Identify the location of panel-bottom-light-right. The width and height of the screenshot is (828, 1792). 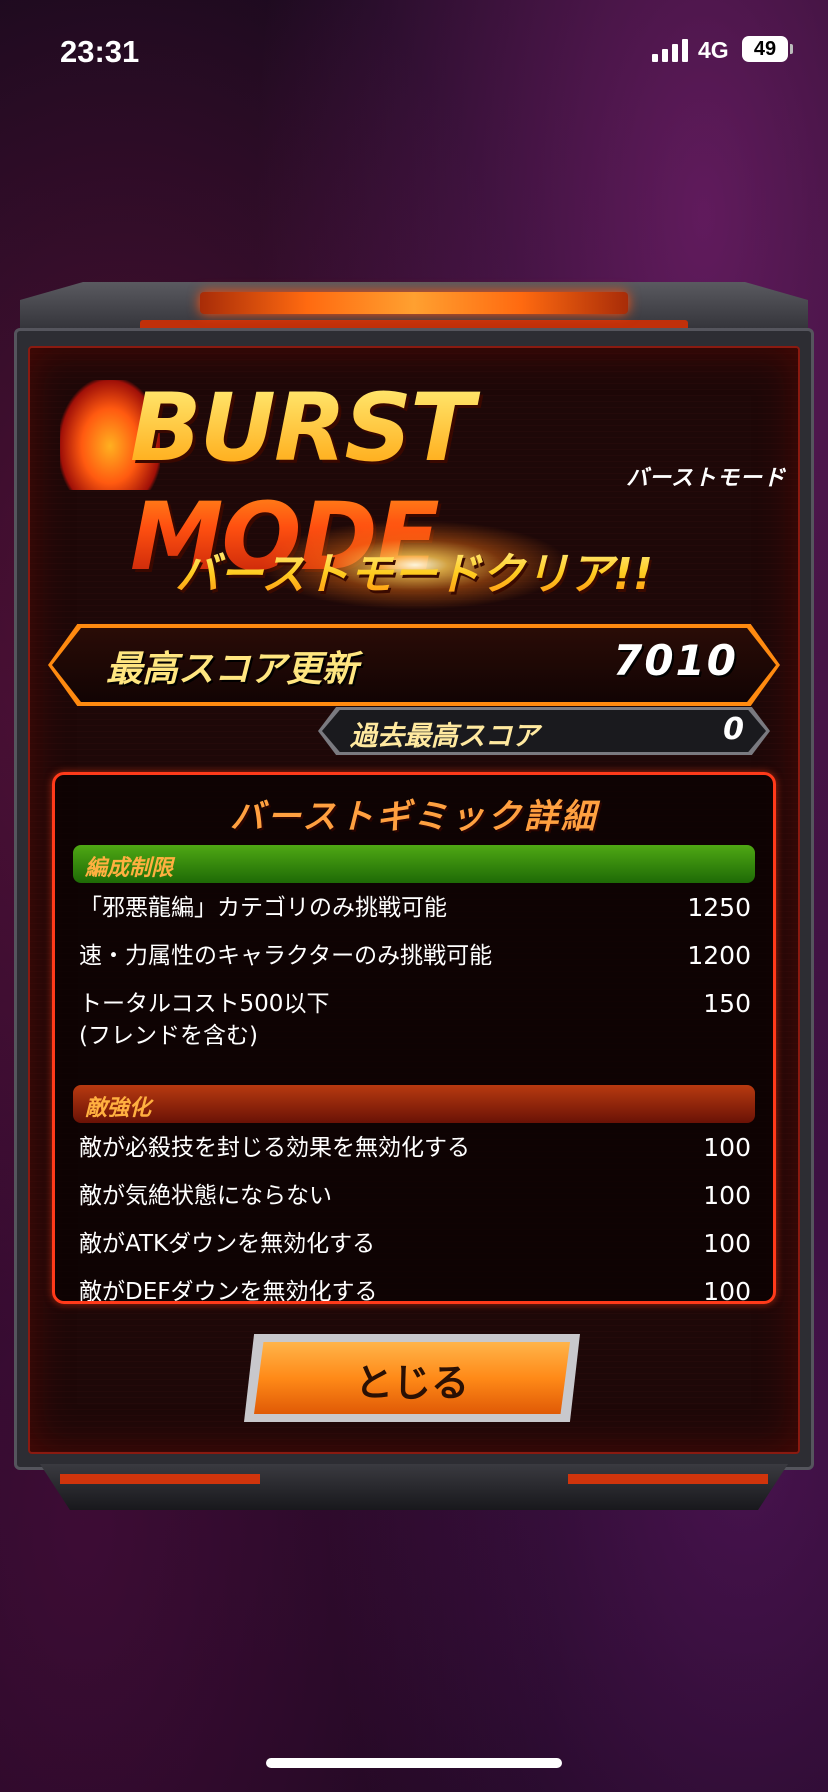
(668, 1479).